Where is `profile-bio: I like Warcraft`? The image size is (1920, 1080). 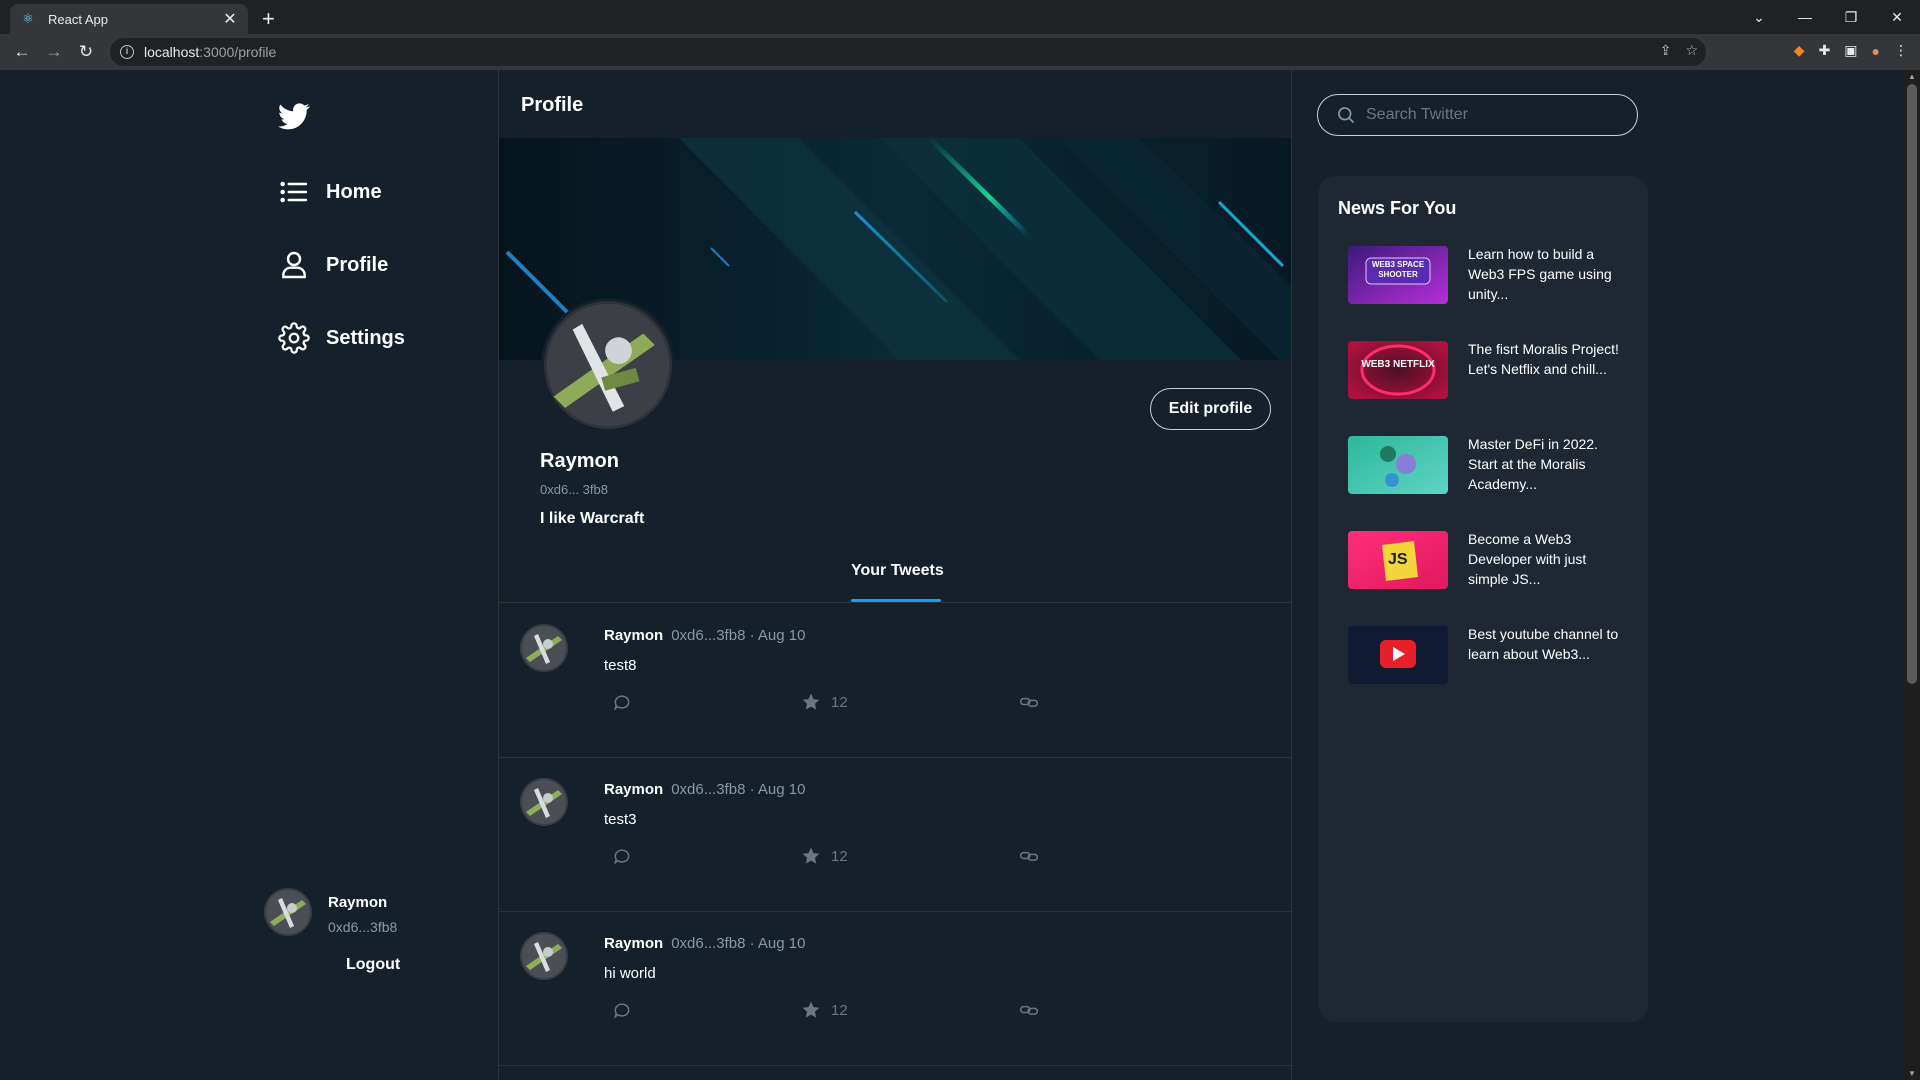 profile-bio: I like Warcraft is located at coordinates (592, 518).